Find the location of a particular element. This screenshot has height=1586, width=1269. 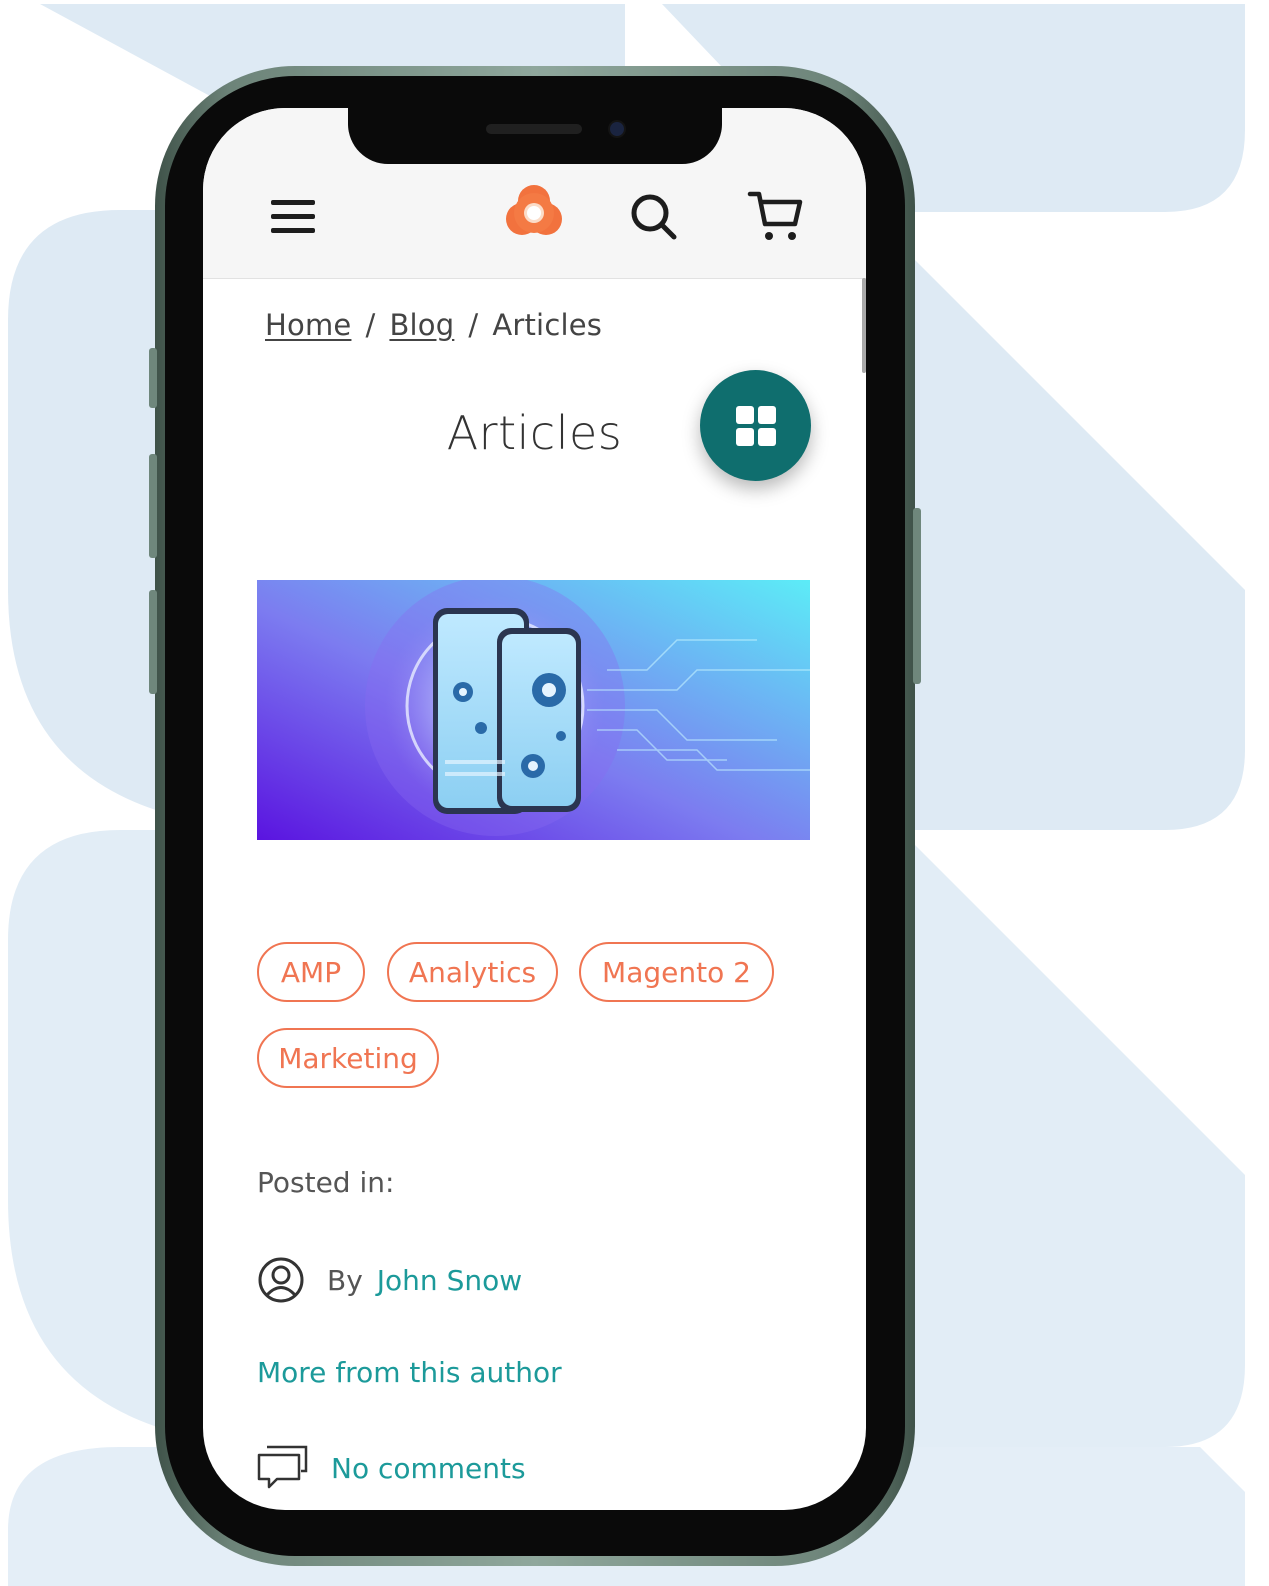

phone-volume-up is located at coordinates (153, 506).